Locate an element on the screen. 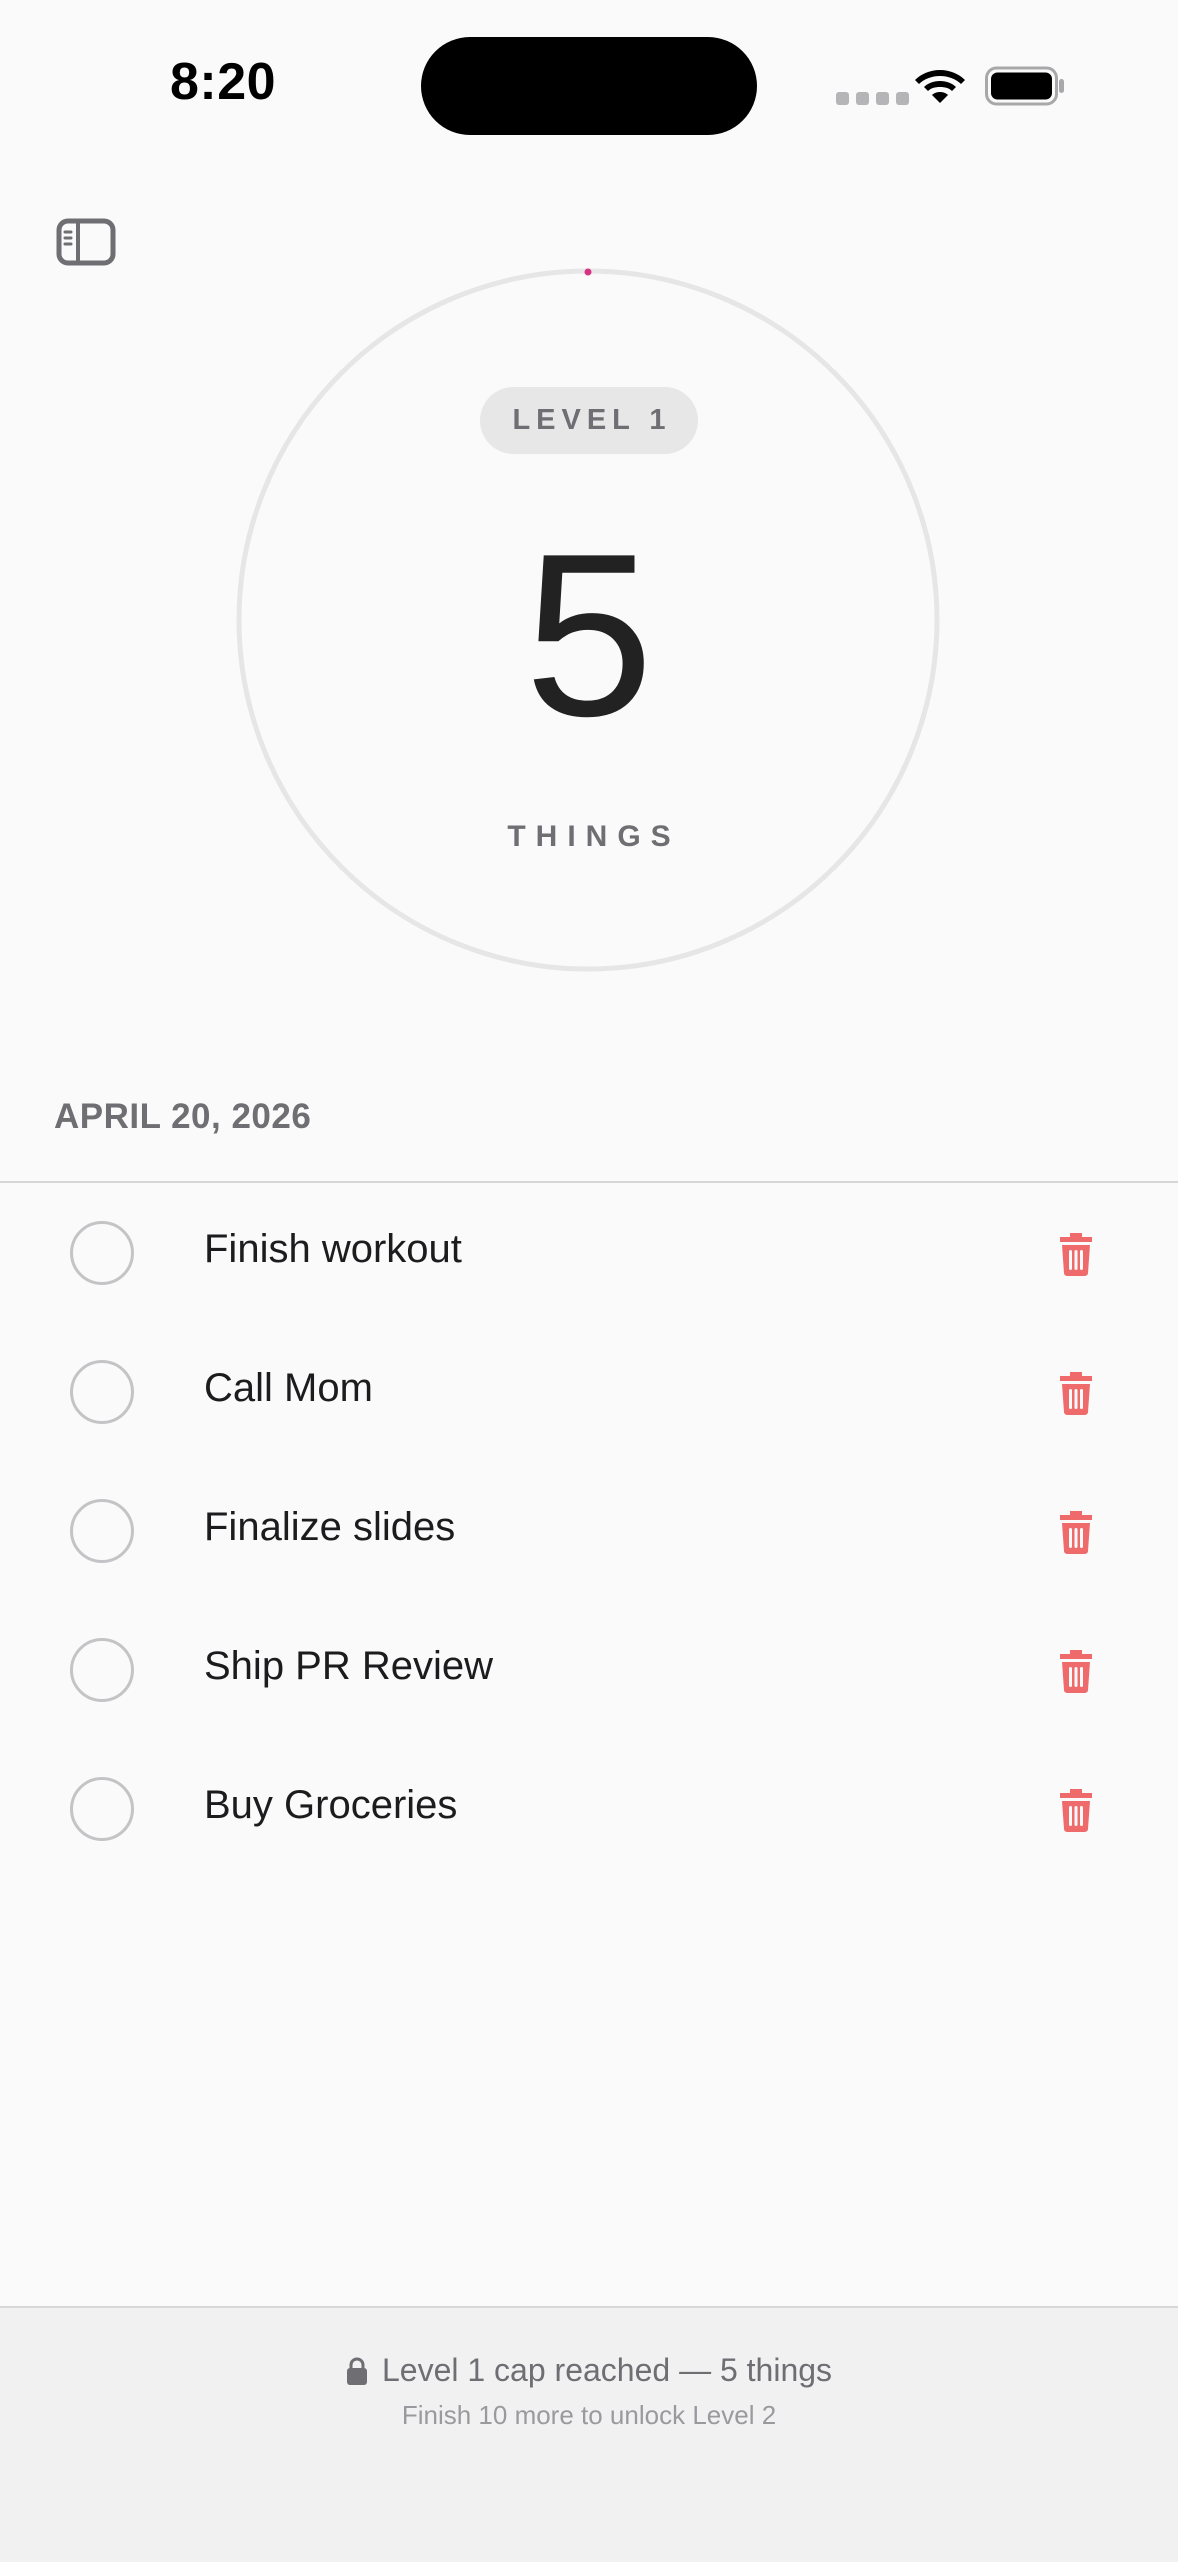 This screenshot has width=1178, height=2562. cellular-signal-icon is located at coordinates (872, 98).